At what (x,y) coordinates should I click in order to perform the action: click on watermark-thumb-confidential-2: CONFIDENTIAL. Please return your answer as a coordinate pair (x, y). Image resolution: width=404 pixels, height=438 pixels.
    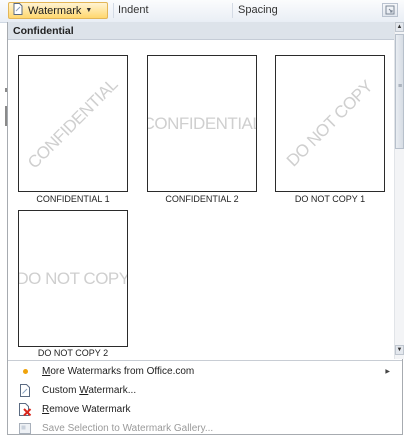
    Looking at the image, I should click on (202, 123).